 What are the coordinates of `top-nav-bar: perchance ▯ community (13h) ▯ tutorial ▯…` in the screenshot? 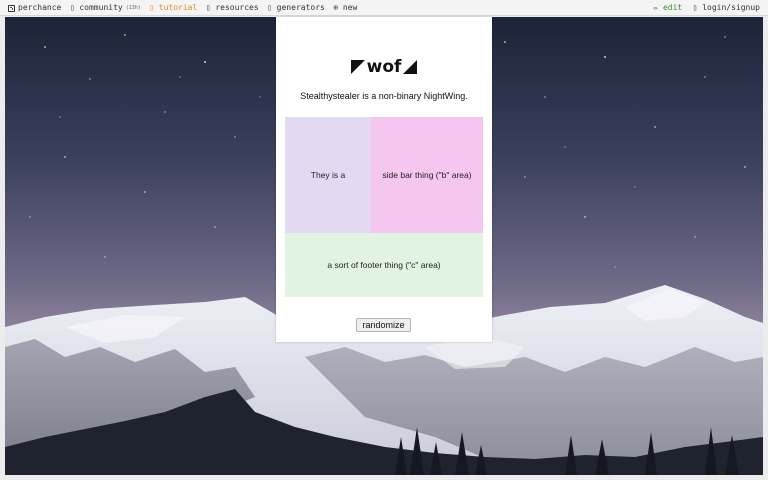 It's located at (384, 8).